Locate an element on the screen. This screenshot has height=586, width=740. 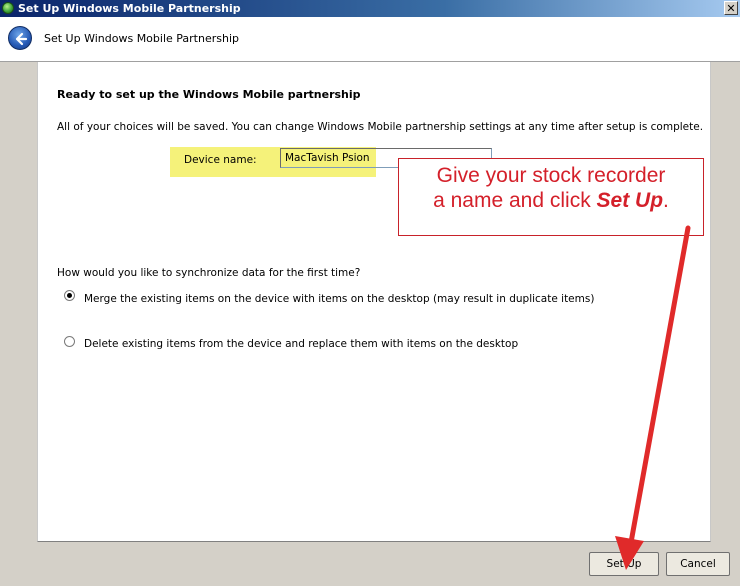
callout-line-2-suffix: . is located at coordinates (666, 200).